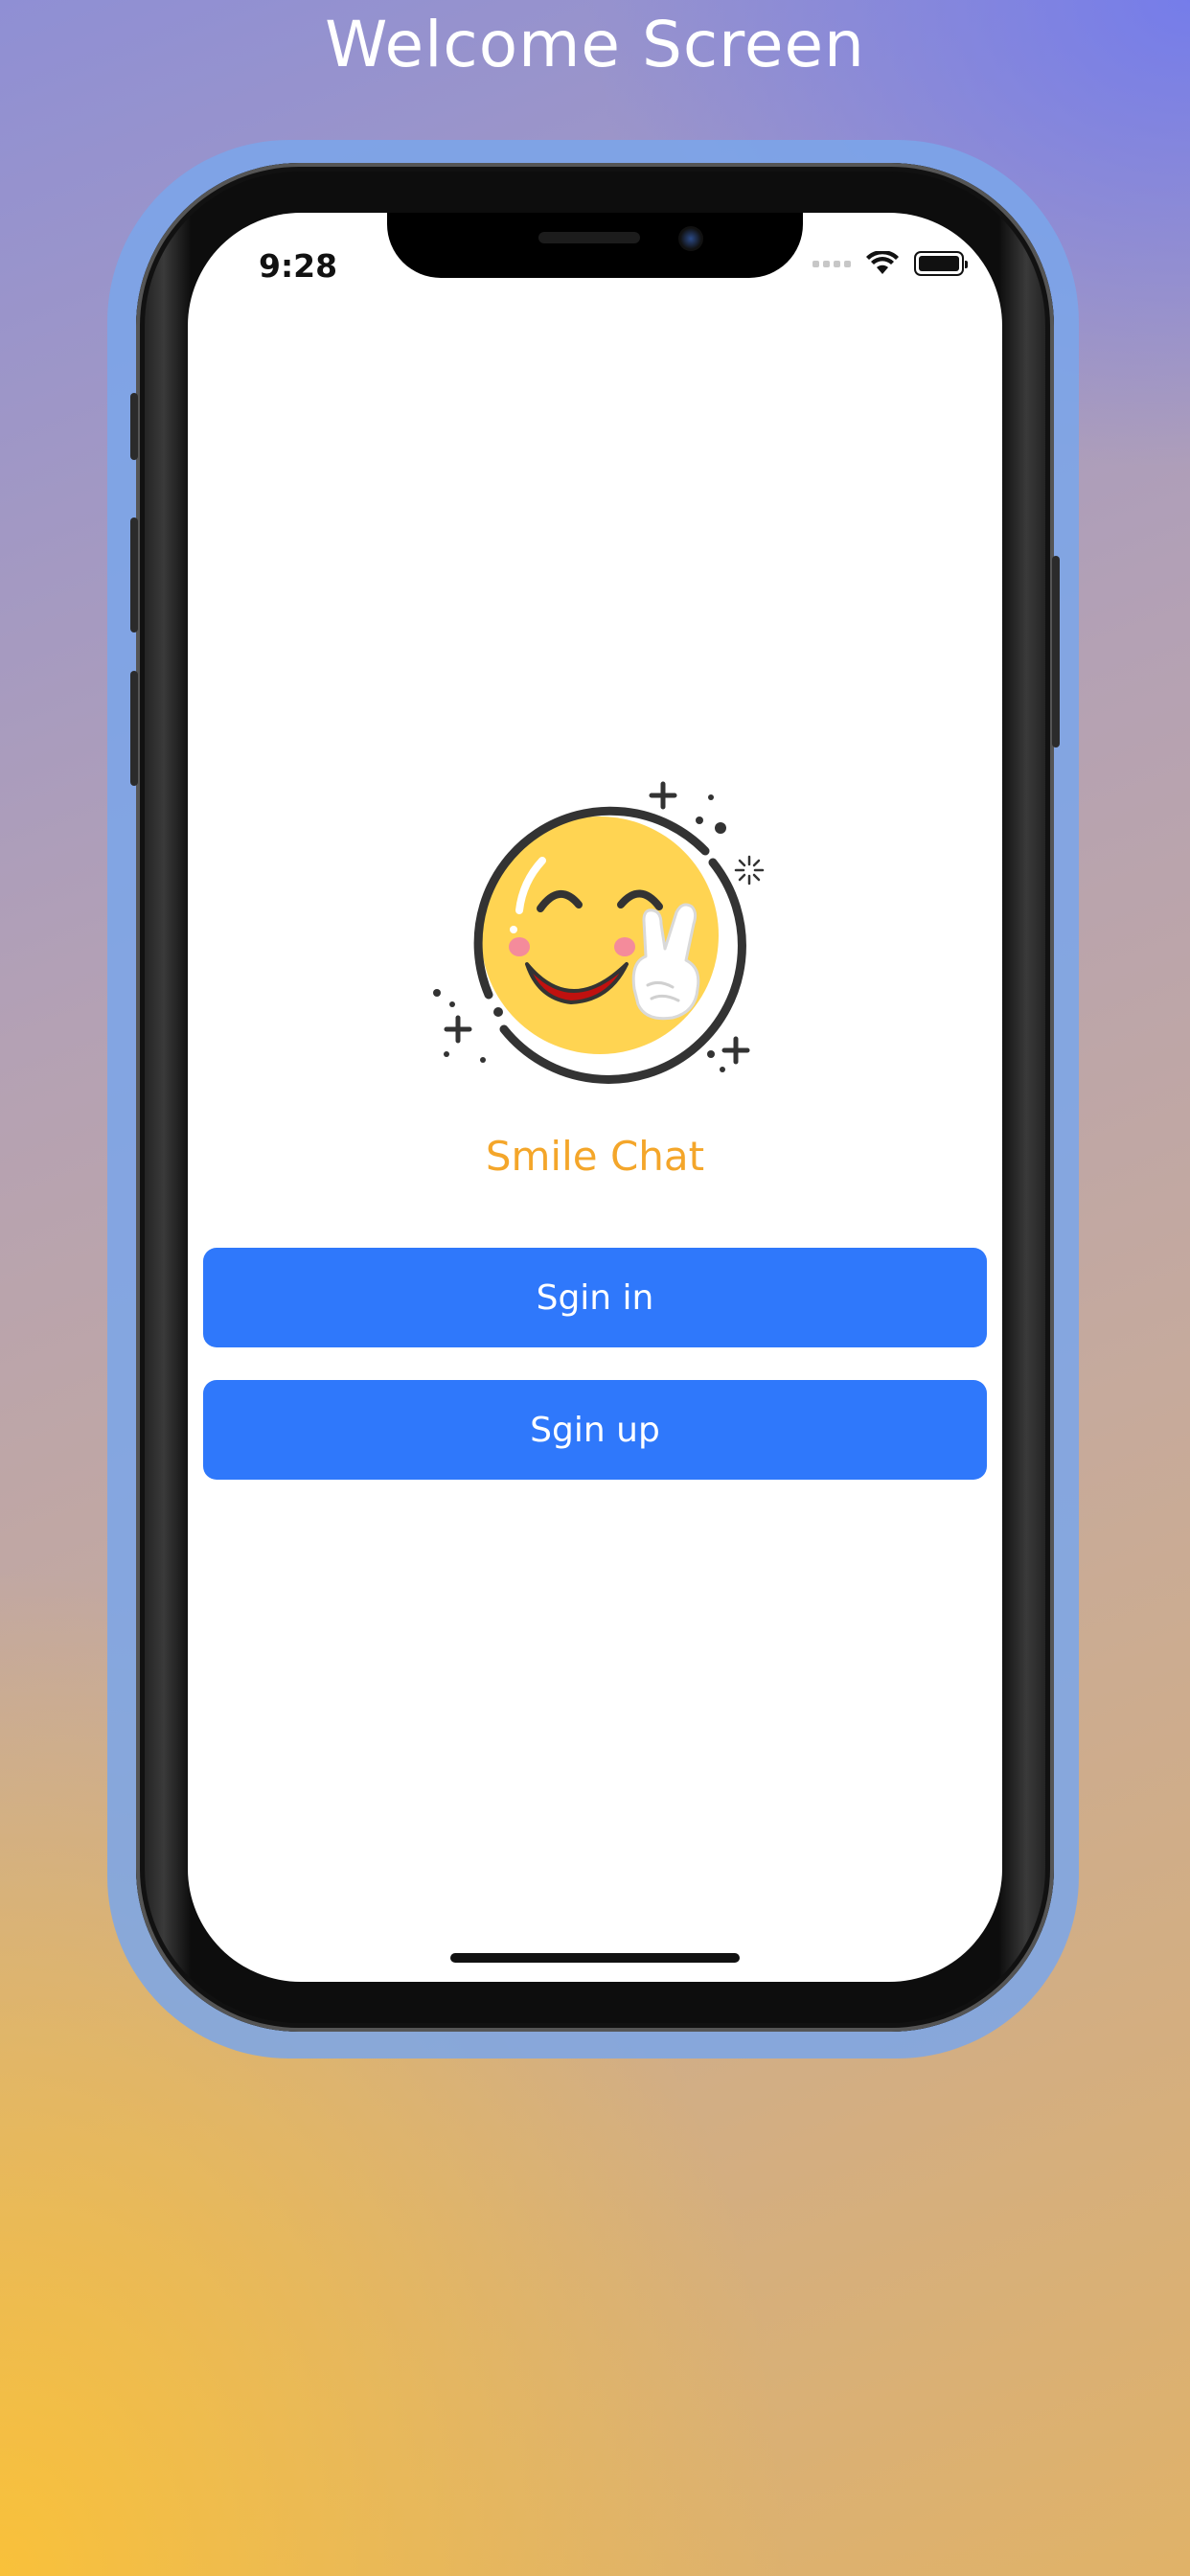  I want to click on home-indicator, so click(595, 1958).